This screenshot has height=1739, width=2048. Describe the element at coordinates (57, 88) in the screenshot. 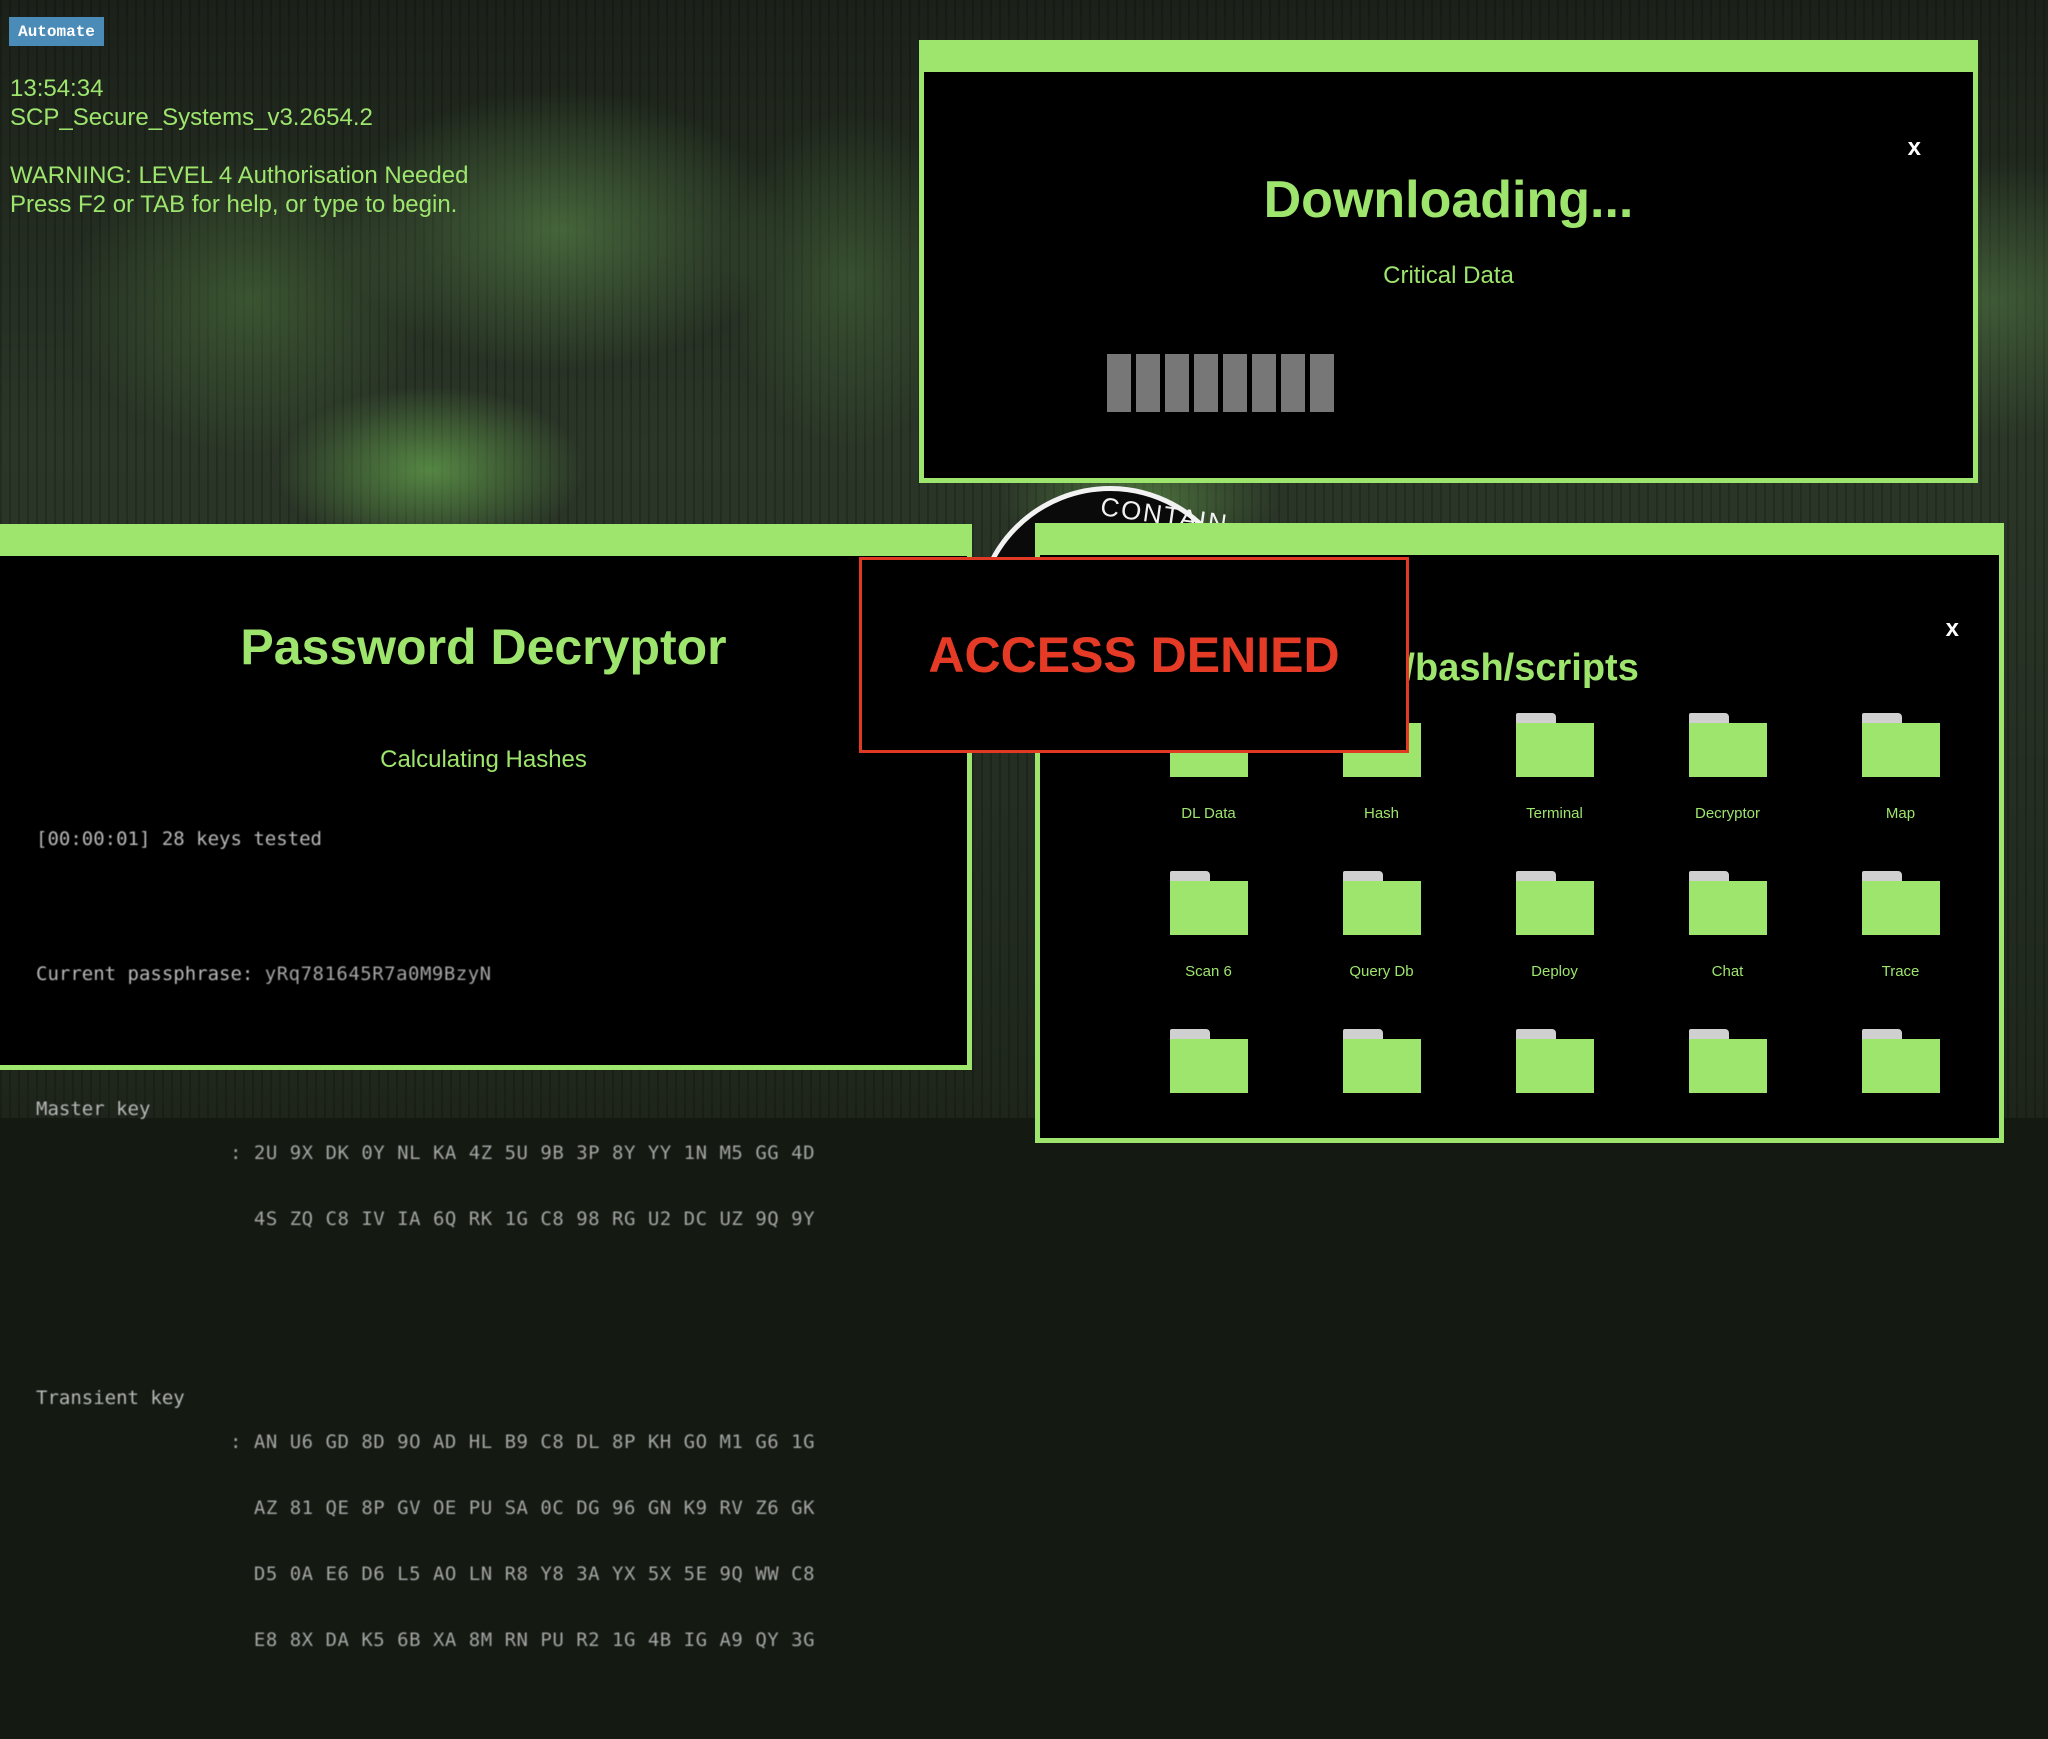

I see `clock: 13:54:34` at that location.